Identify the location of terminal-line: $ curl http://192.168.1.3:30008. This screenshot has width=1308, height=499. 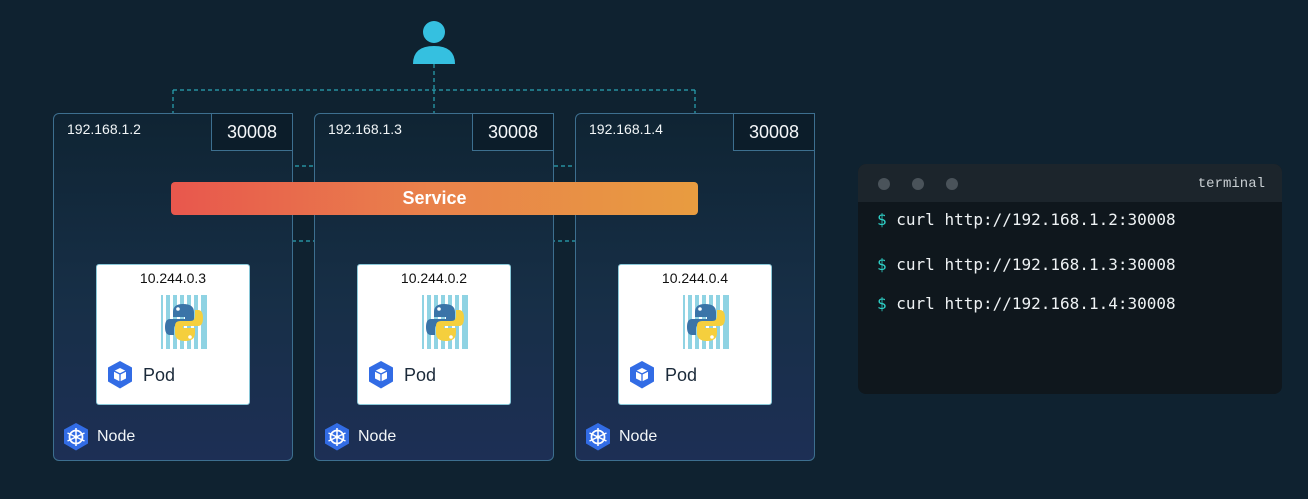
(1026, 264).